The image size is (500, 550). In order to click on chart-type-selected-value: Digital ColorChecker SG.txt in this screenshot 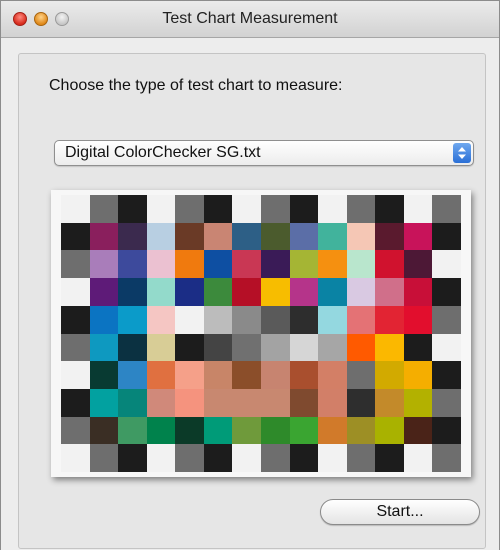, I will do `click(163, 152)`.